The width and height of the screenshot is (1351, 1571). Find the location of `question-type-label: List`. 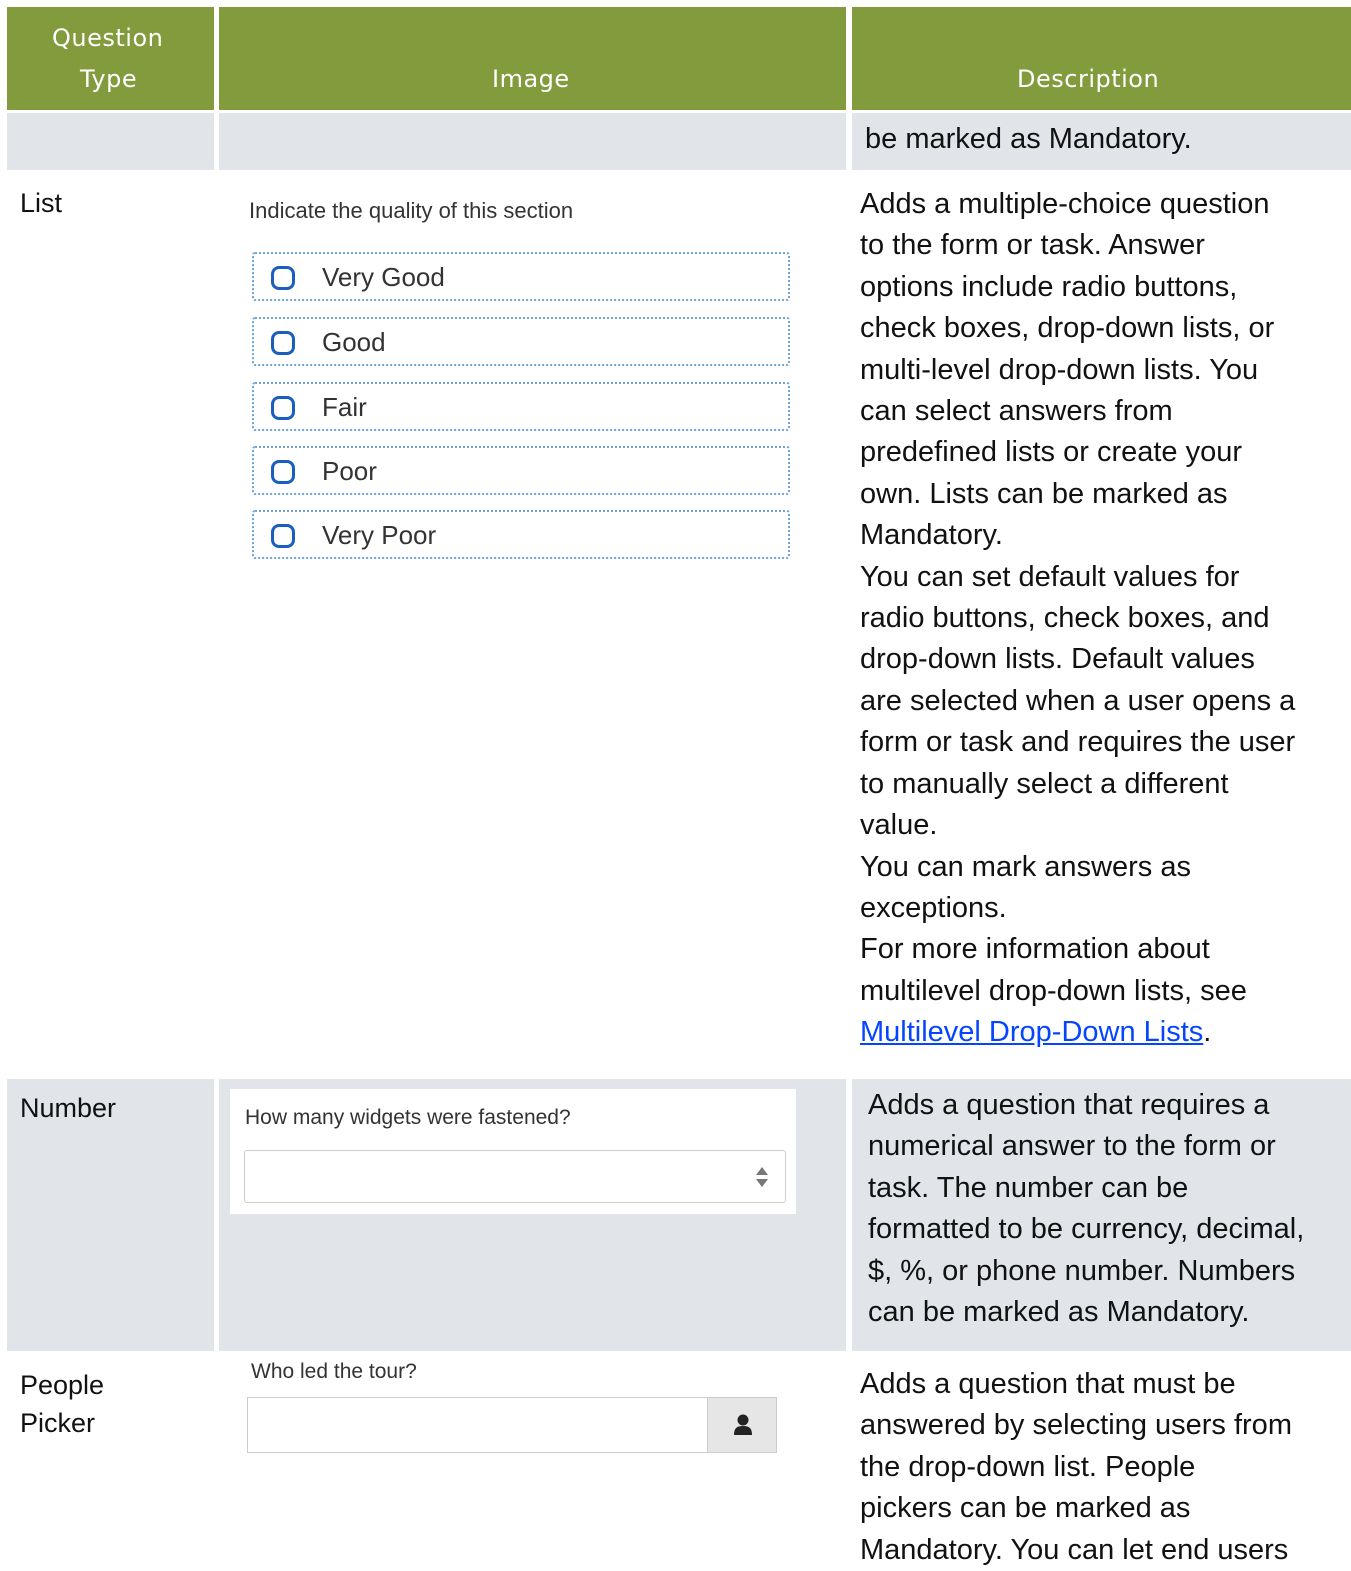

question-type-label: List is located at coordinates (41, 203).